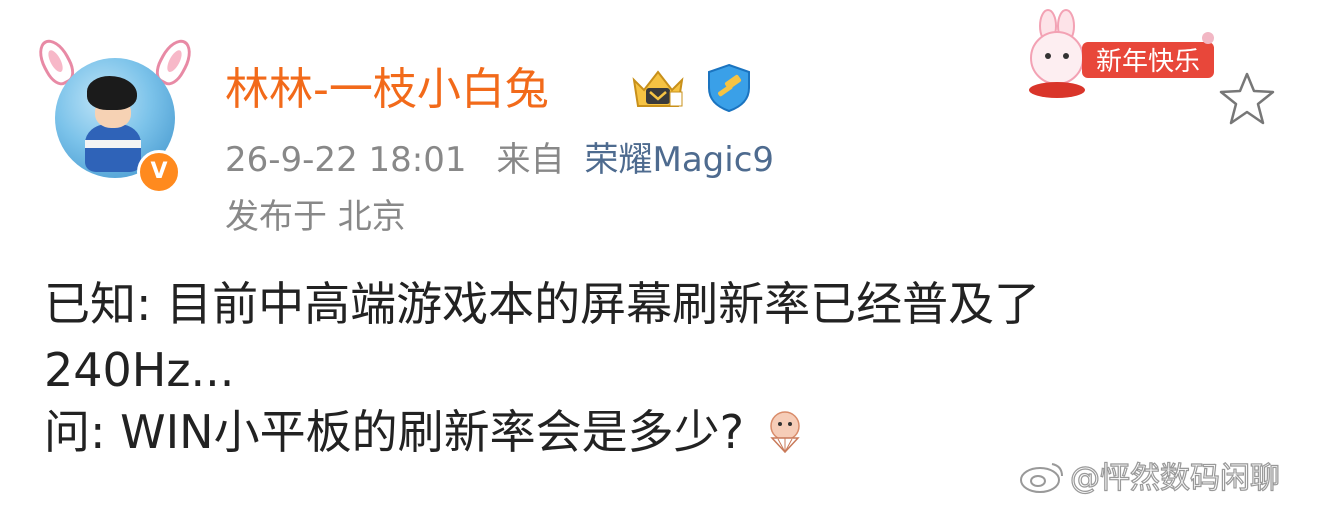 The image size is (1320, 509). Describe the element at coordinates (530, 160) in the screenshot. I see `from-label: 来自` at that location.